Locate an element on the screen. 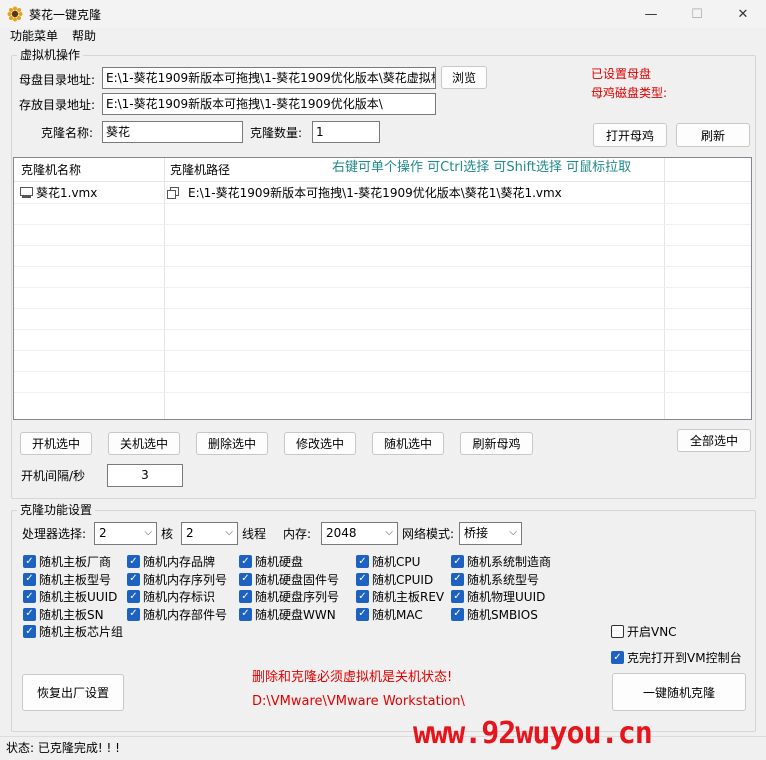 This screenshot has height=760, width=766. watermark-text: www.92wuyou.cn is located at coordinates (533, 733).